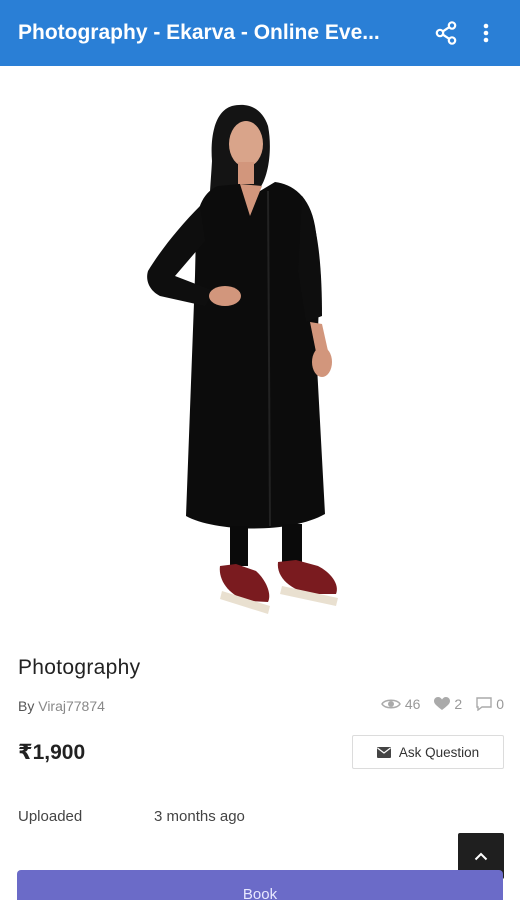 The height and width of the screenshot is (900, 520). Describe the element at coordinates (199, 816) in the screenshot. I see `uploaded-value: 3 months ago` at that location.